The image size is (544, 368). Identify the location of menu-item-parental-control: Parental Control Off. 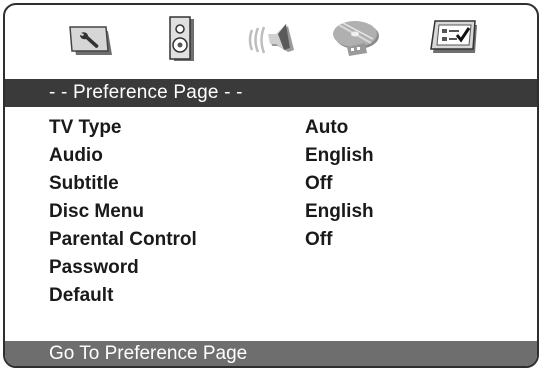
(271, 243).